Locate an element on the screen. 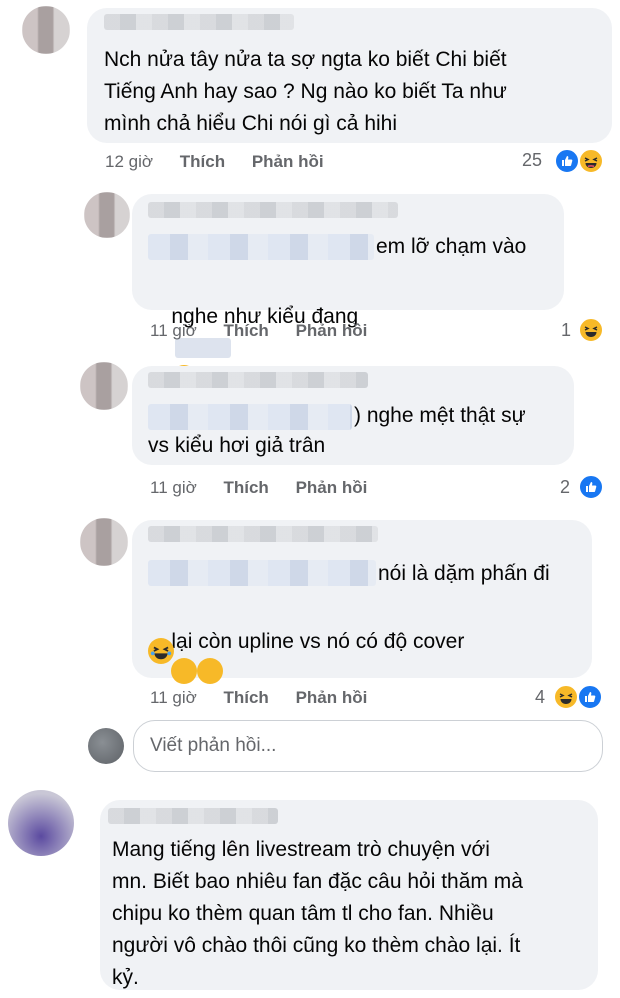 The width and height of the screenshot is (620, 998). reply-text: ) nghe mệt thật sự is located at coordinates (440, 415).